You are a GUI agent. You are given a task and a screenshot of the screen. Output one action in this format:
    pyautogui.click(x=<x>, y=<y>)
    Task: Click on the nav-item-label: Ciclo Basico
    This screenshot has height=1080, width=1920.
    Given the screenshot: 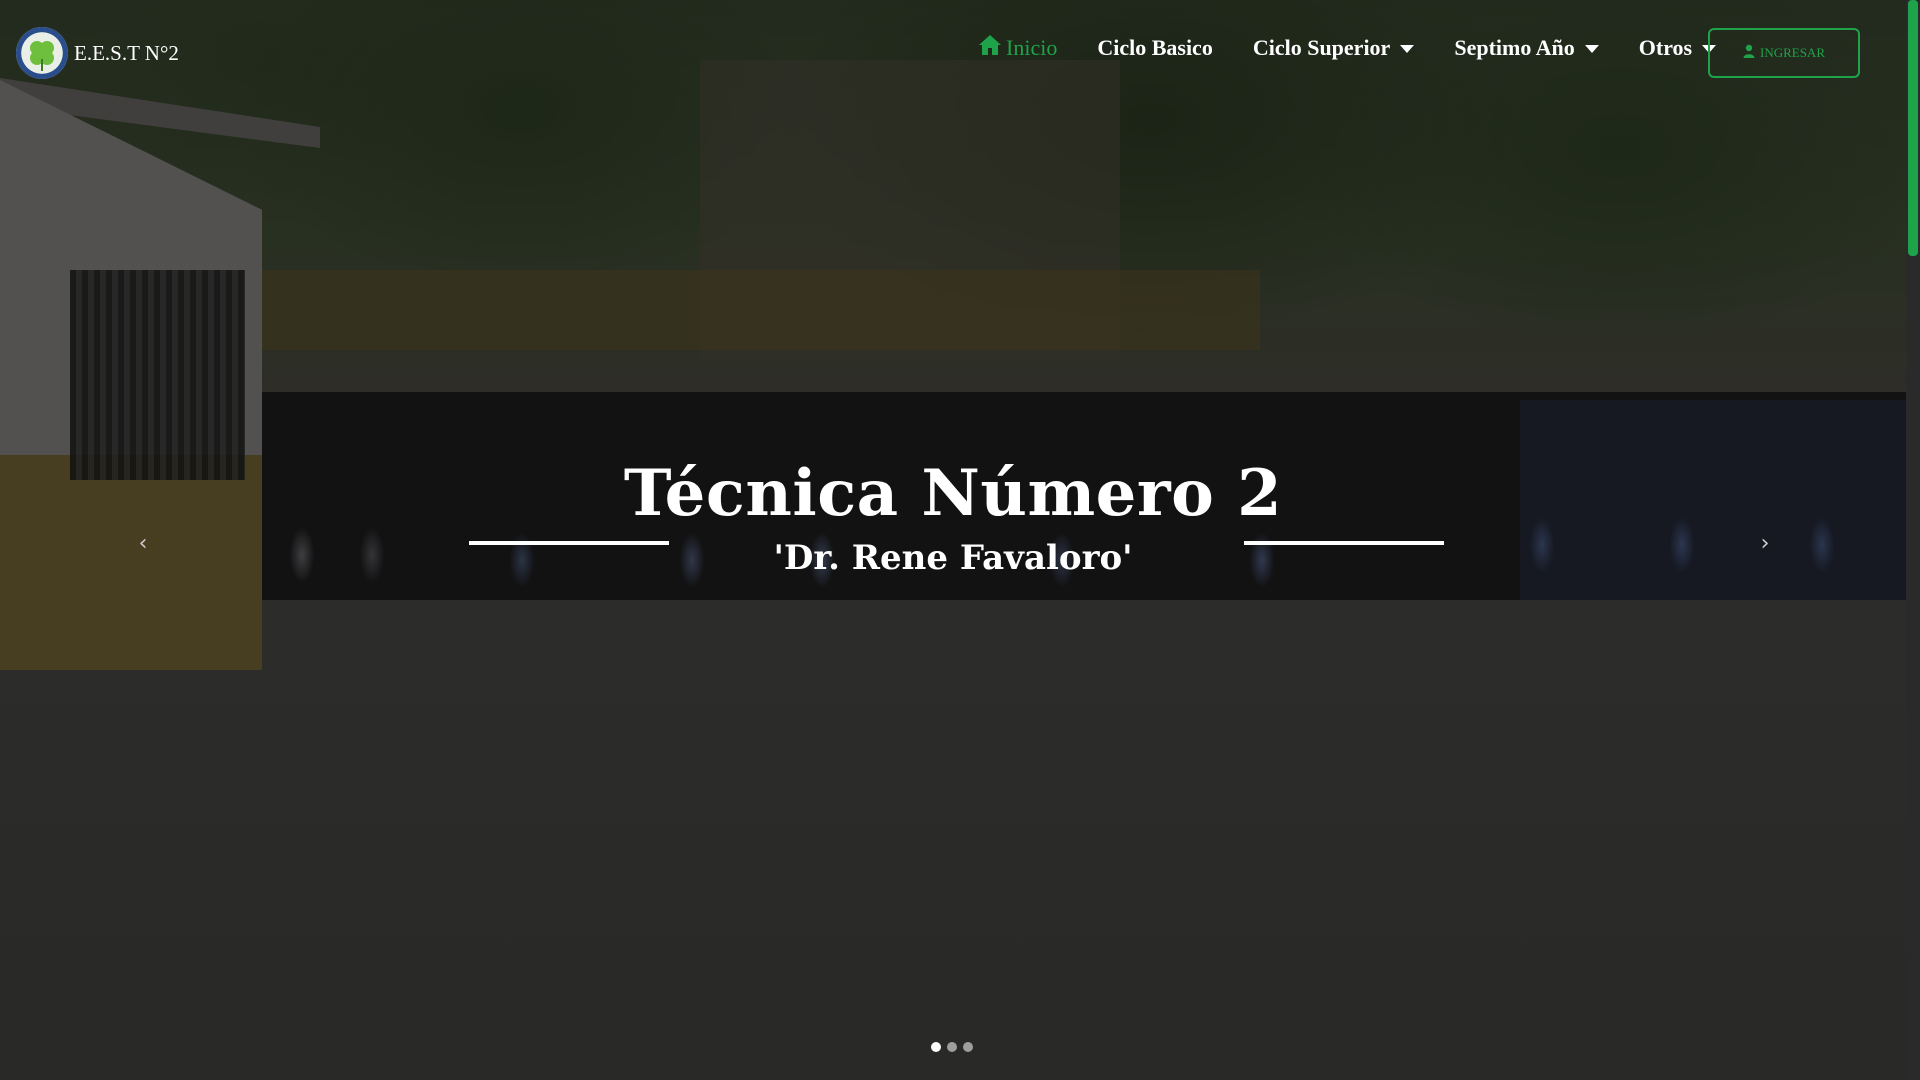 What is the action you would take?
    pyautogui.click(x=1155, y=47)
    